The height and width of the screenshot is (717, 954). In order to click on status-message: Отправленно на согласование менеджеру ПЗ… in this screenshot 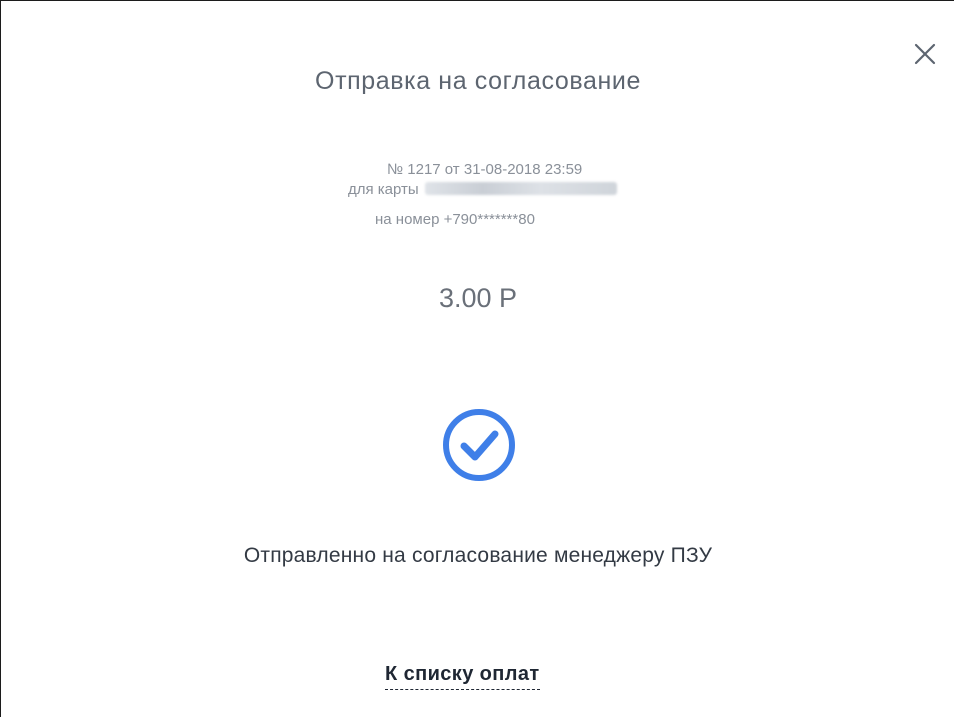, I will do `click(478, 555)`.